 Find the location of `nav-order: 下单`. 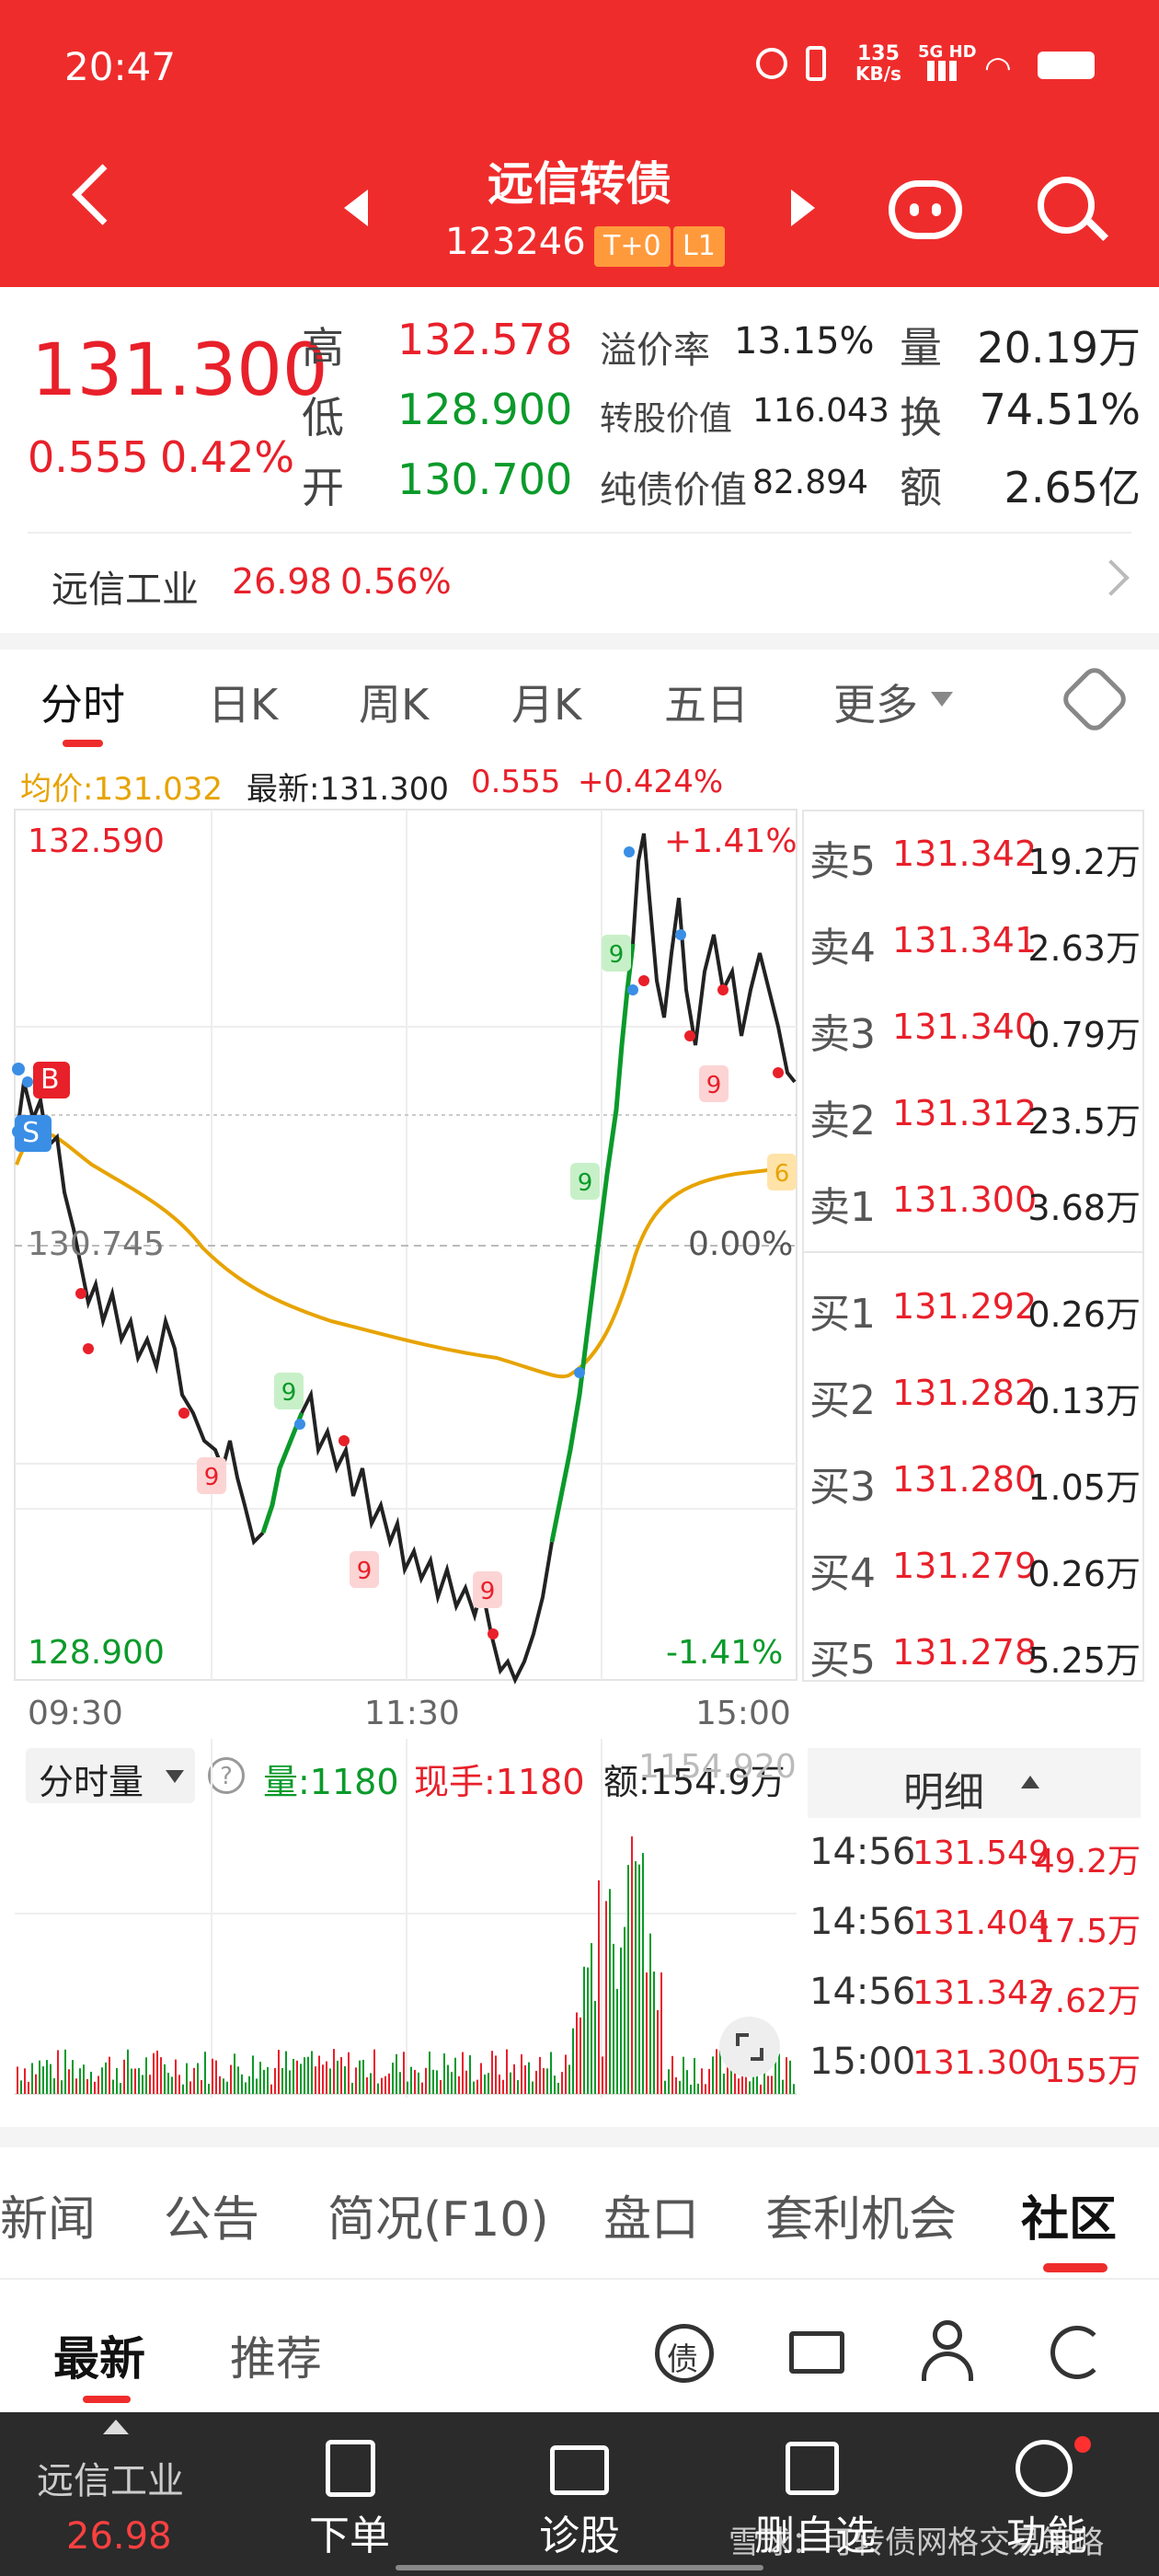

nav-order: 下单 is located at coordinates (350, 2500).